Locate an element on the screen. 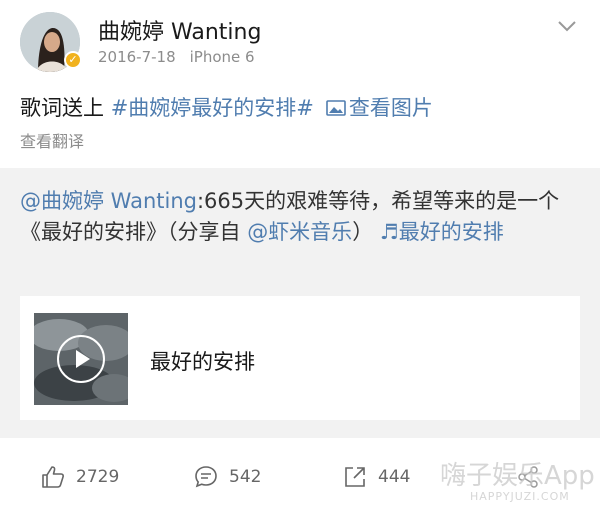  repost-count: 444 is located at coordinates (394, 477).